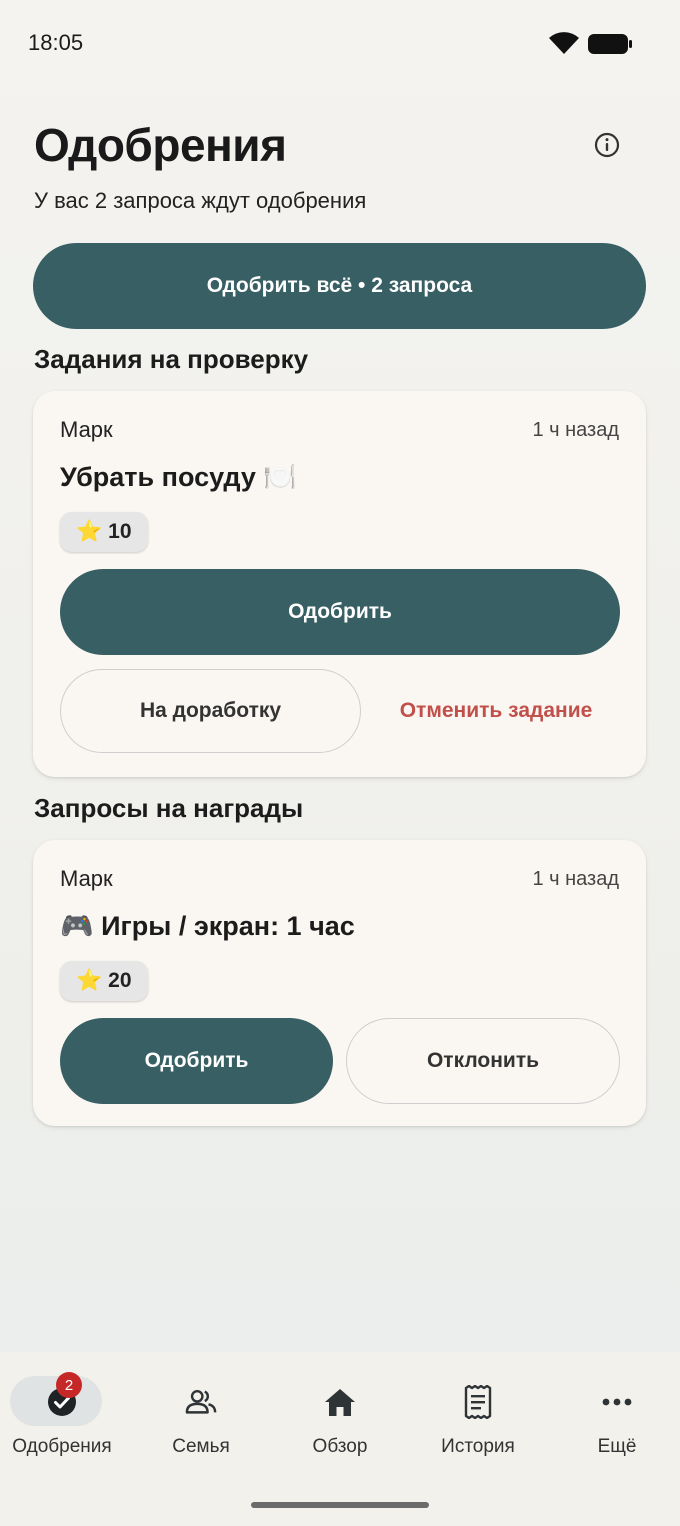 This screenshot has height=1526, width=680. Describe the element at coordinates (65, 1418) in the screenshot. I see `nav-item-approvals: 2 Одобрения` at that location.